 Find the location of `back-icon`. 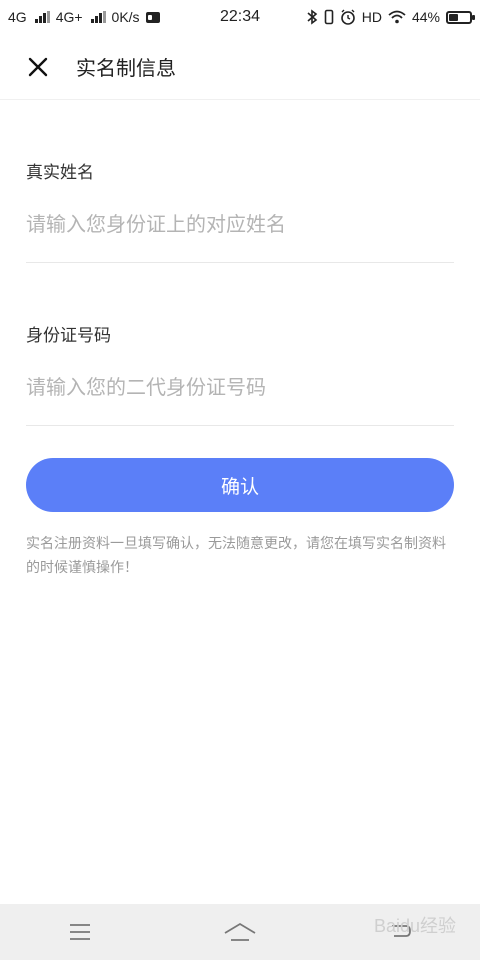

back-icon is located at coordinates (401, 931).